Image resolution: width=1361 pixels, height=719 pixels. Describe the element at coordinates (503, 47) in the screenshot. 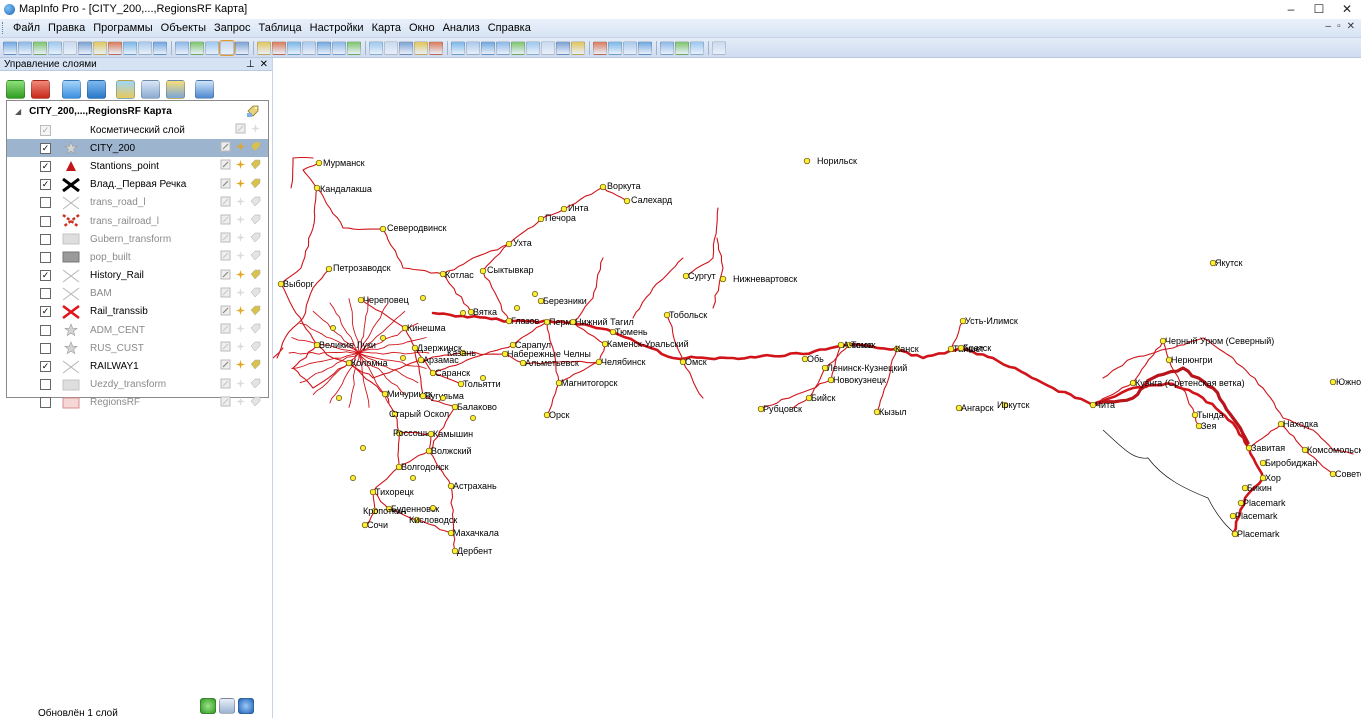

I see `circle-tool-icon` at that location.